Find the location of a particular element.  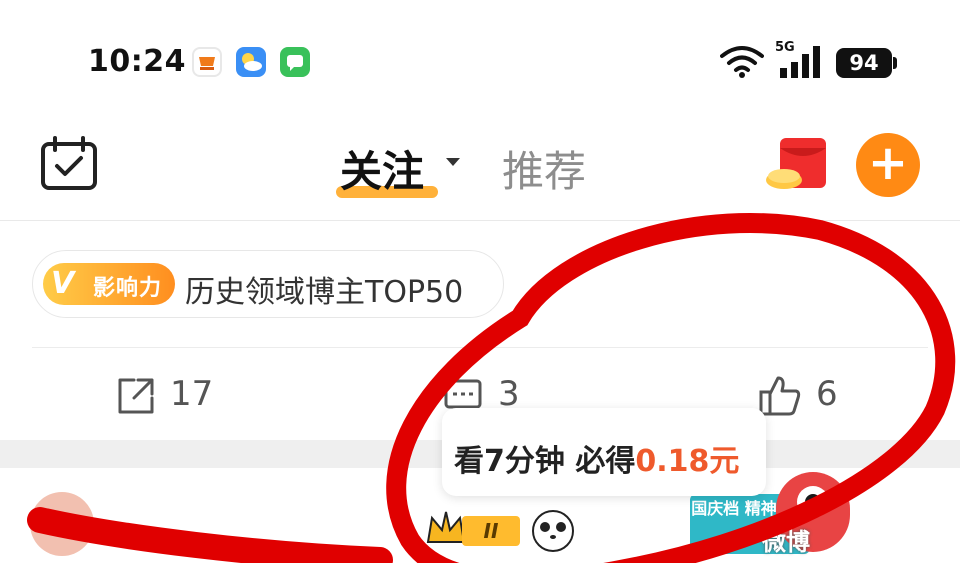

share-icon is located at coordinates (136, 396).